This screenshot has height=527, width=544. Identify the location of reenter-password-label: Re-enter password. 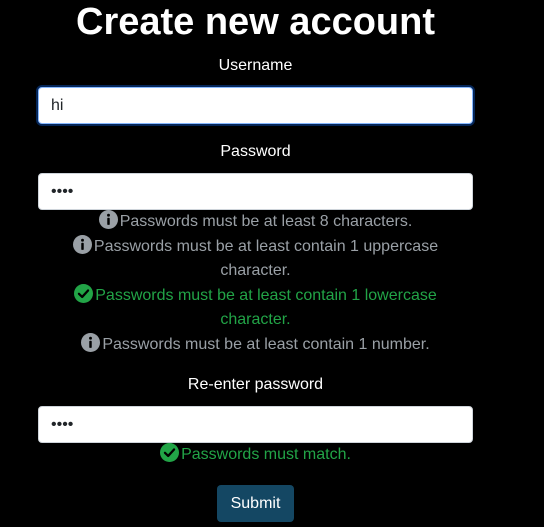
(255, 384).